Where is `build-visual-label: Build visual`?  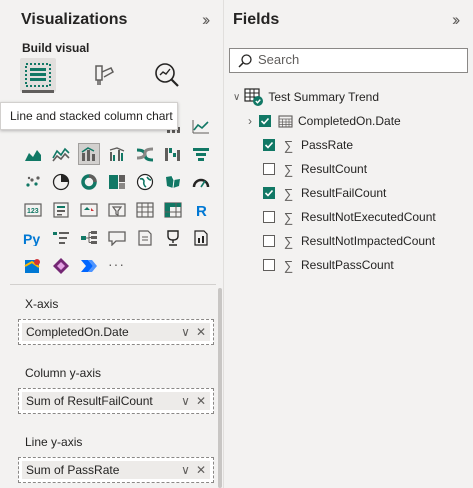
build-visual-label: Build visual is located at coordinates (56, 48).